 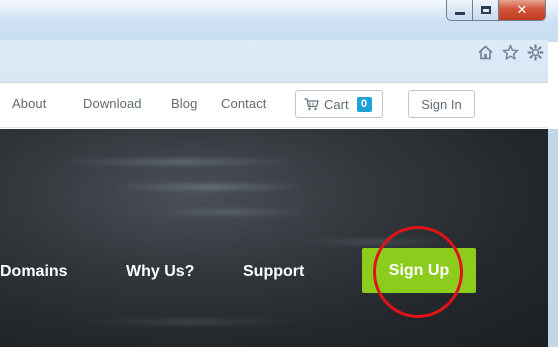 What do you see at coordinates (364, 104) in the screenshot?
I see `cart-count-badge: 0` at bounding box center [364, 104].